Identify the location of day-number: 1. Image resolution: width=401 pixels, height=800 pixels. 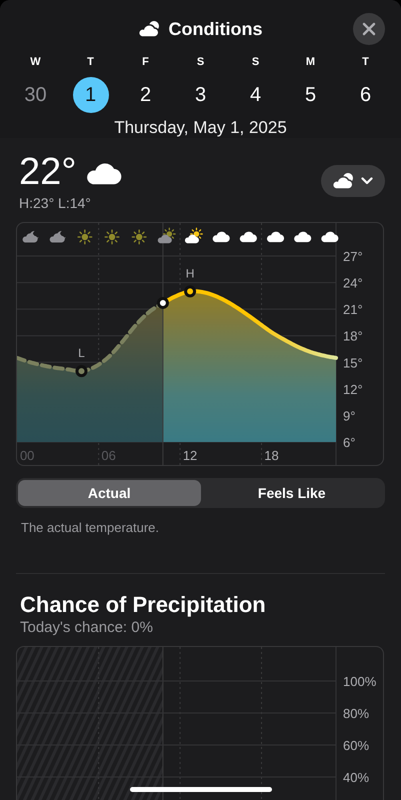
(90, 95).